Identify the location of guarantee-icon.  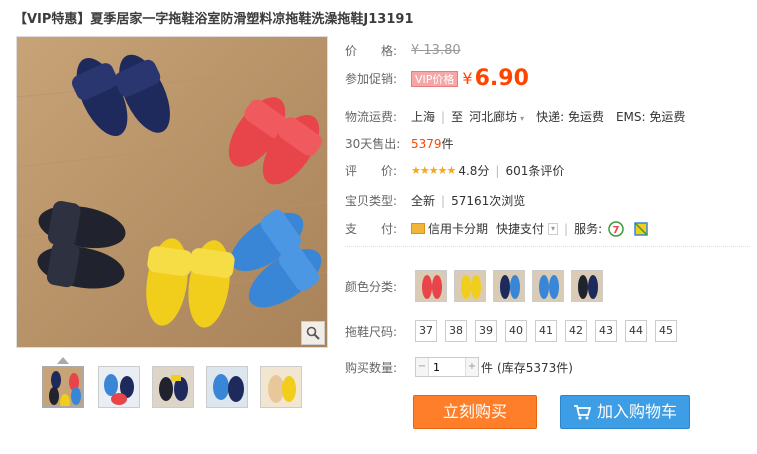
(641, 228).